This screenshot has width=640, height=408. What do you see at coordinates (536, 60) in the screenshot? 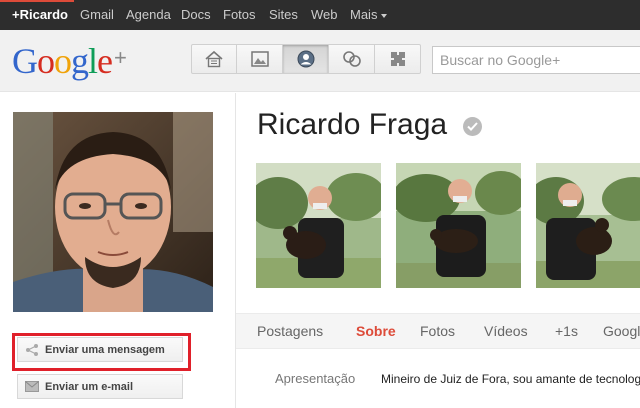
I see `search-input` at bounding box center [536, 60].